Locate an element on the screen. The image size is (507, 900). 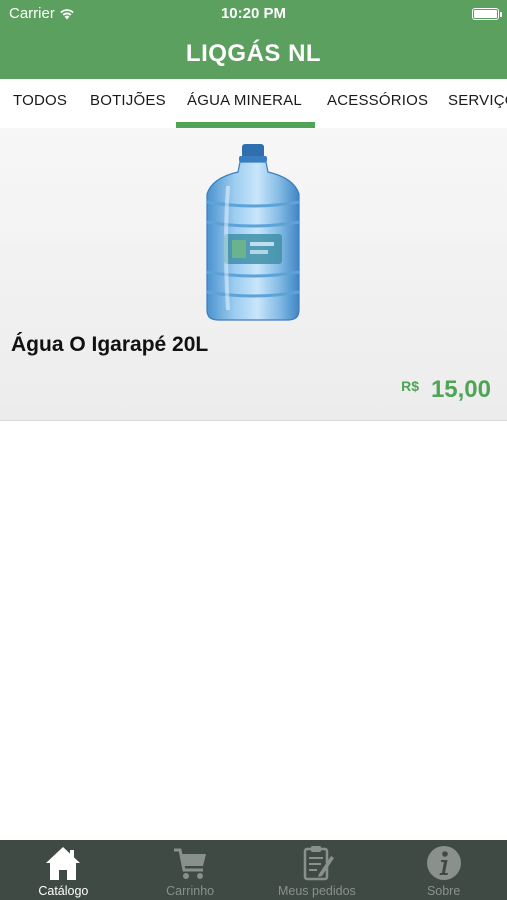
cart-icon is located at coordinates (190, 863).